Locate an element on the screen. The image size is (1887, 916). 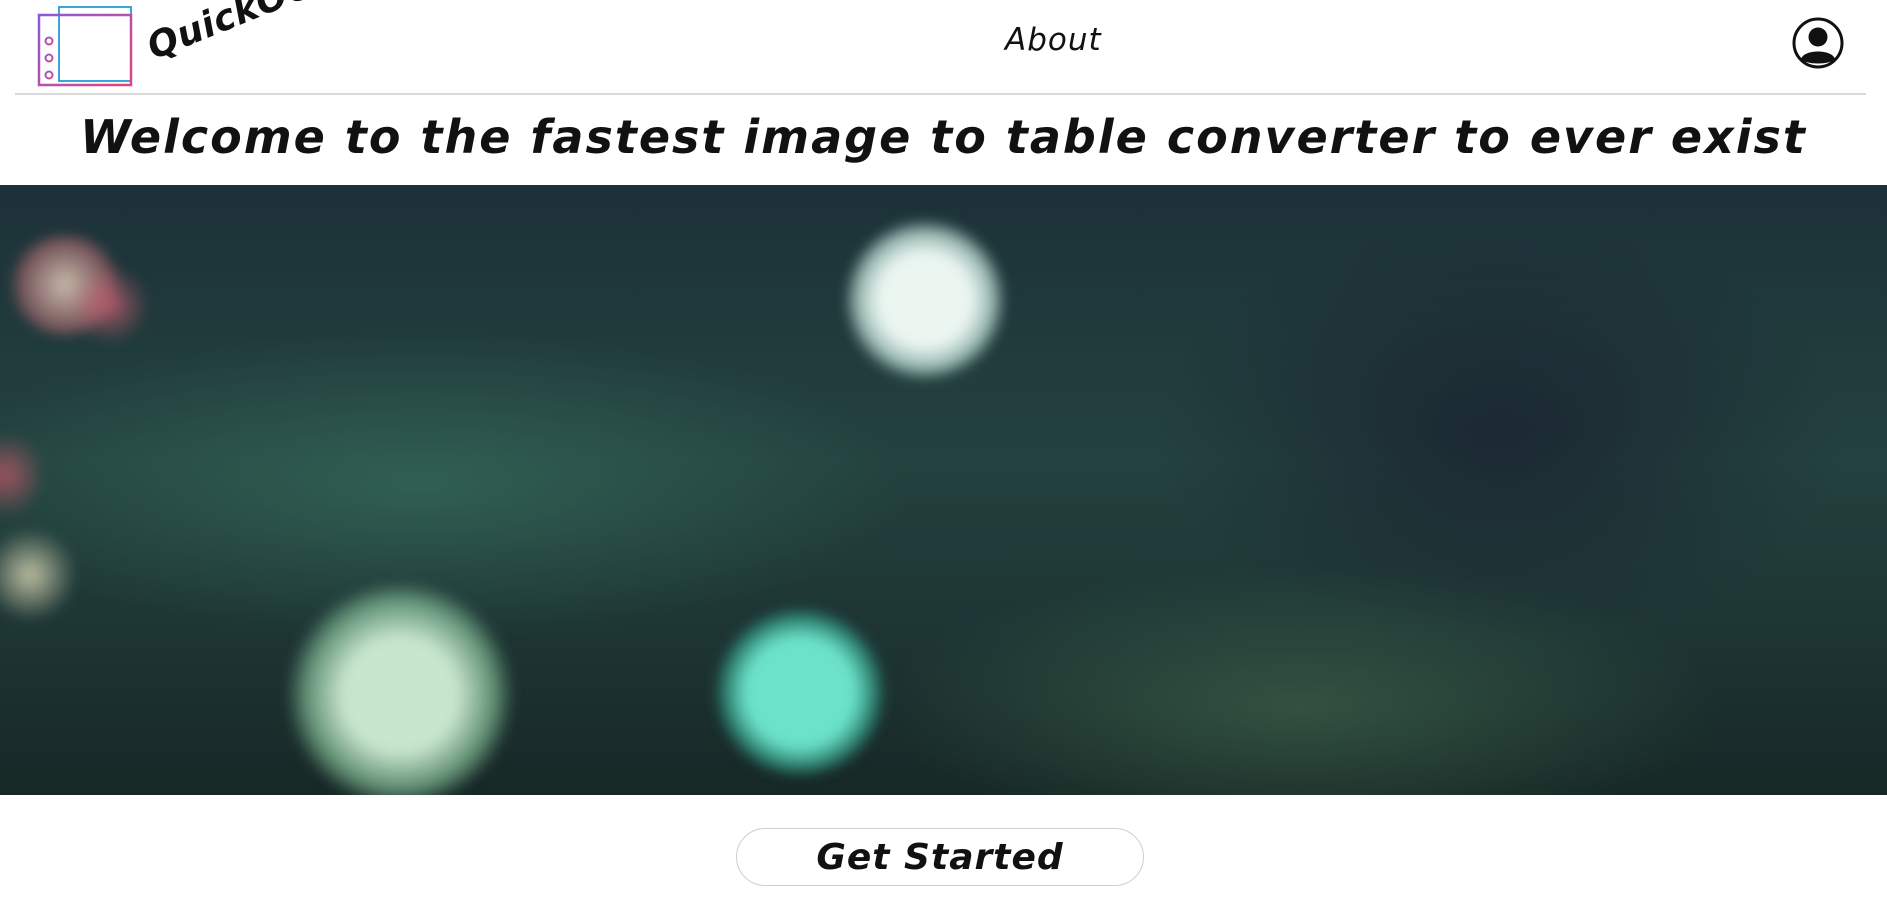
get-started-button: Get Started is located at coordinates (940, 857).